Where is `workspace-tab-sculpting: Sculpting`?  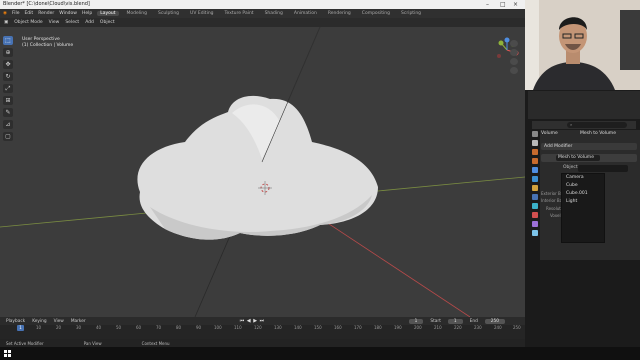 workspace-tab-sculpting: Sculpting is located at coordinates (168, 13).